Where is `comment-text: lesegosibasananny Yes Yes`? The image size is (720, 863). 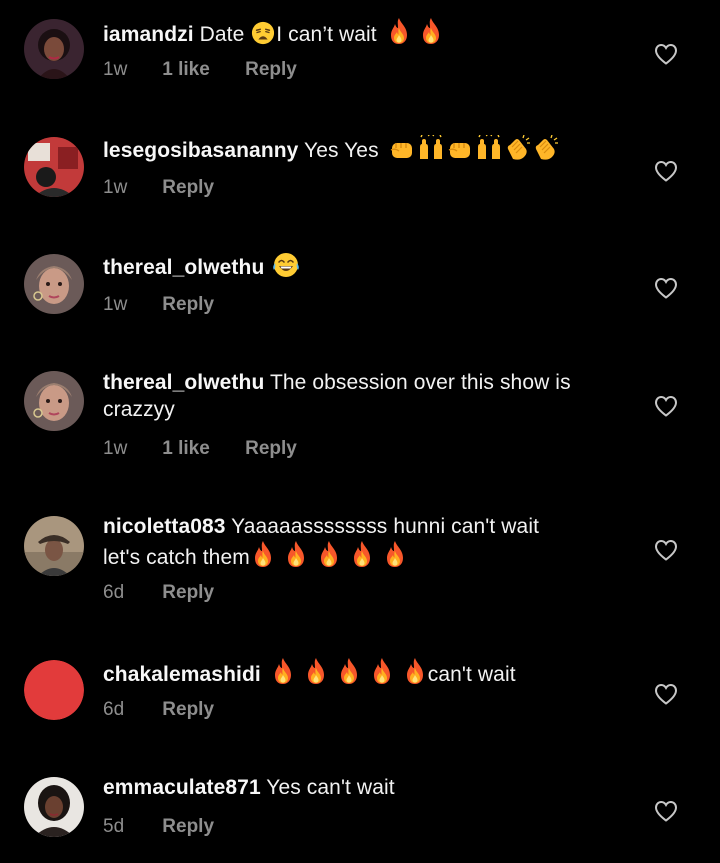 comment-text: lesegosibasananny Yes Yes is located at coordinates (363, 149).